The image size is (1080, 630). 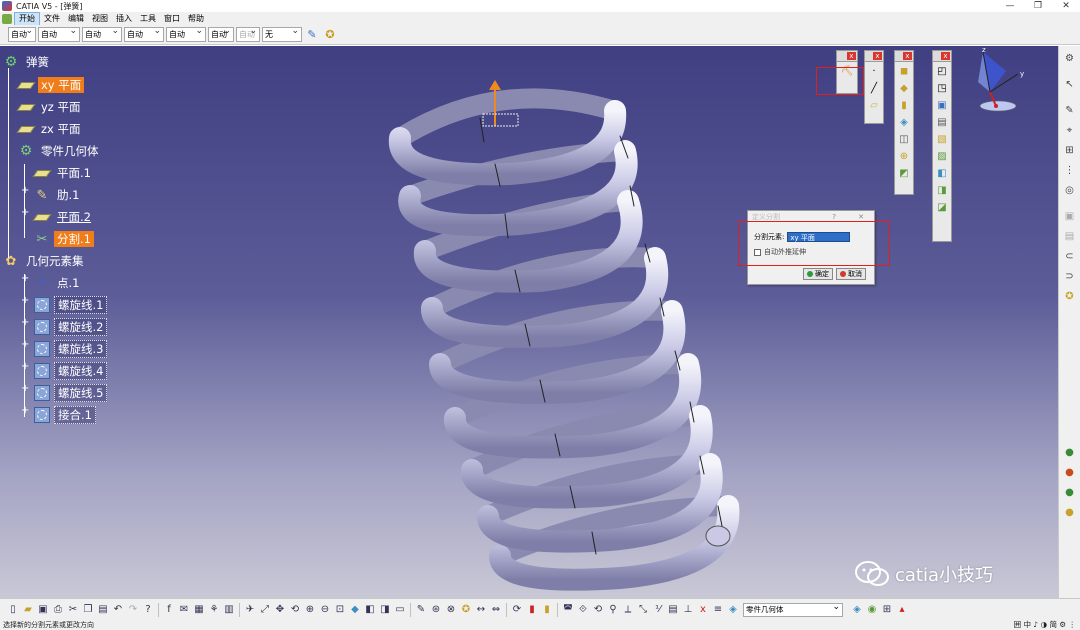 I want to click on line-type-combo: 自动, so click(x=144, y=33).